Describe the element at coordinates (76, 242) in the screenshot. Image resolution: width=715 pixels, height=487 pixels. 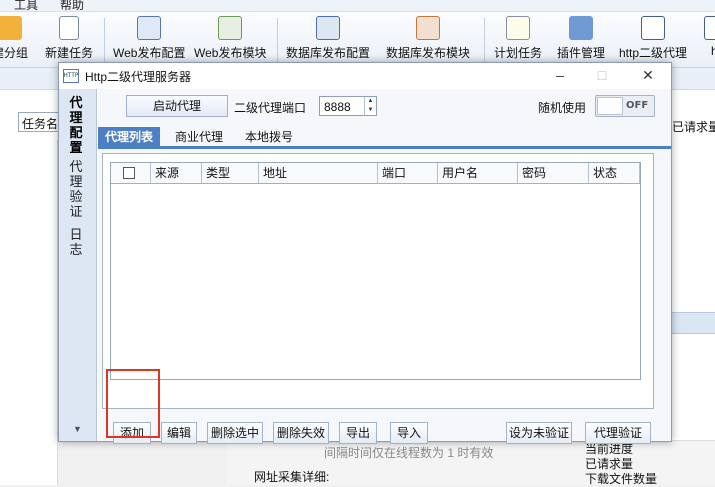
I see `sidebar-item-log: 日志` at that location.